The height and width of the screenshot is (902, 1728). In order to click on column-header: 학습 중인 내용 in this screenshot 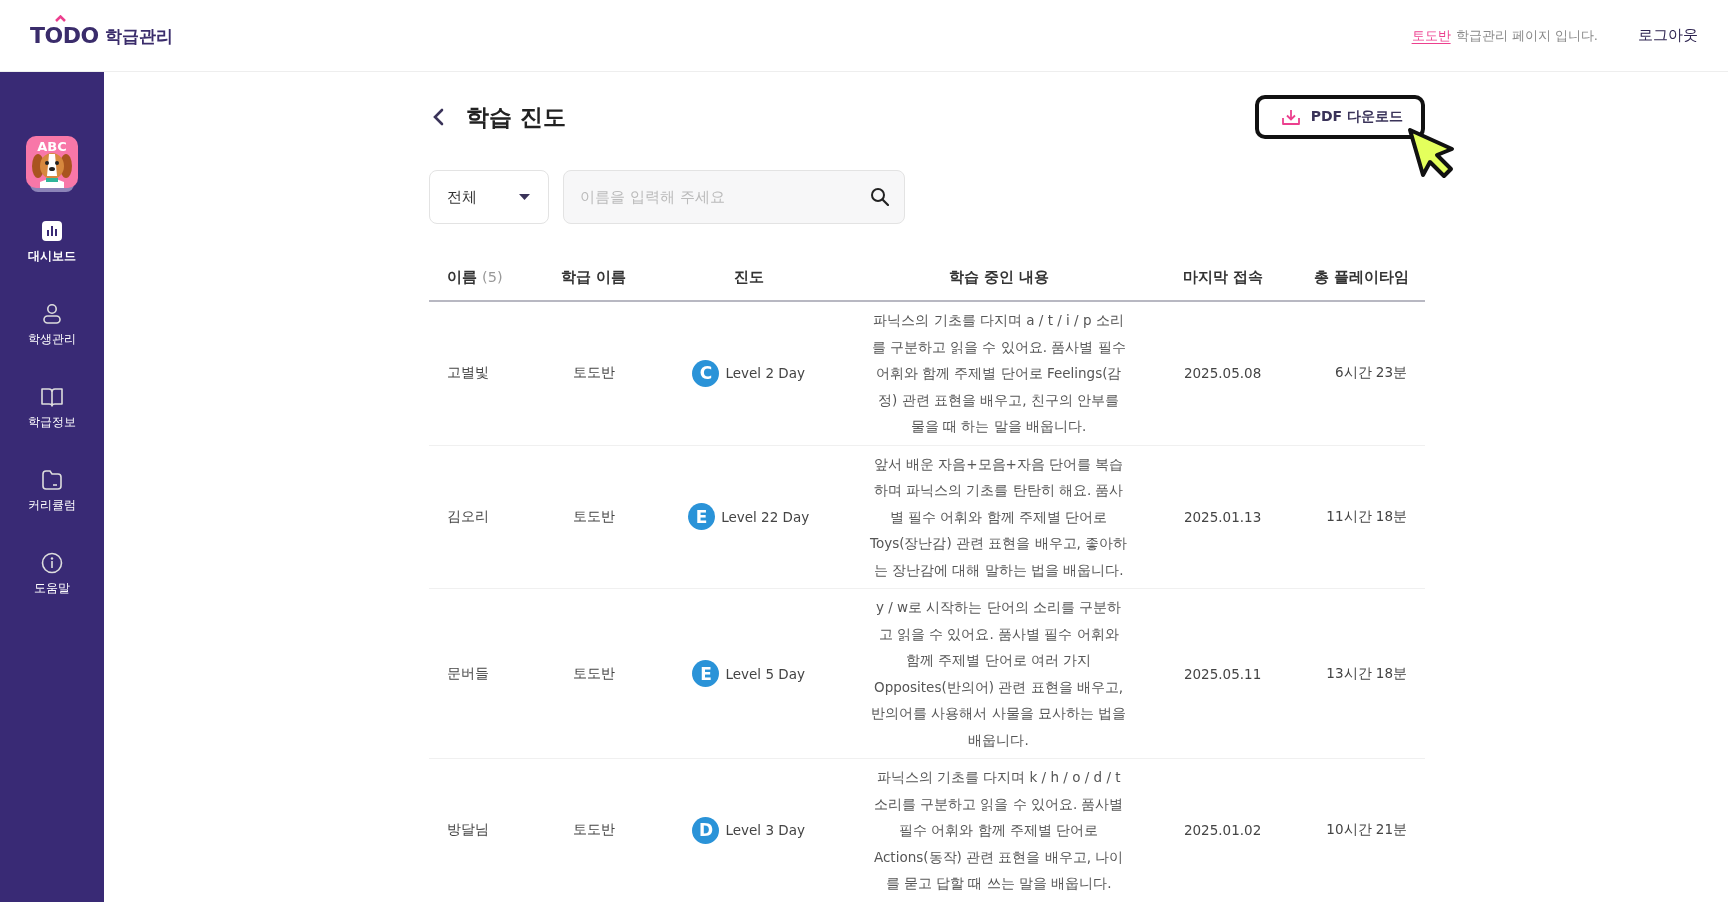, I will do `click(998, 277)`.